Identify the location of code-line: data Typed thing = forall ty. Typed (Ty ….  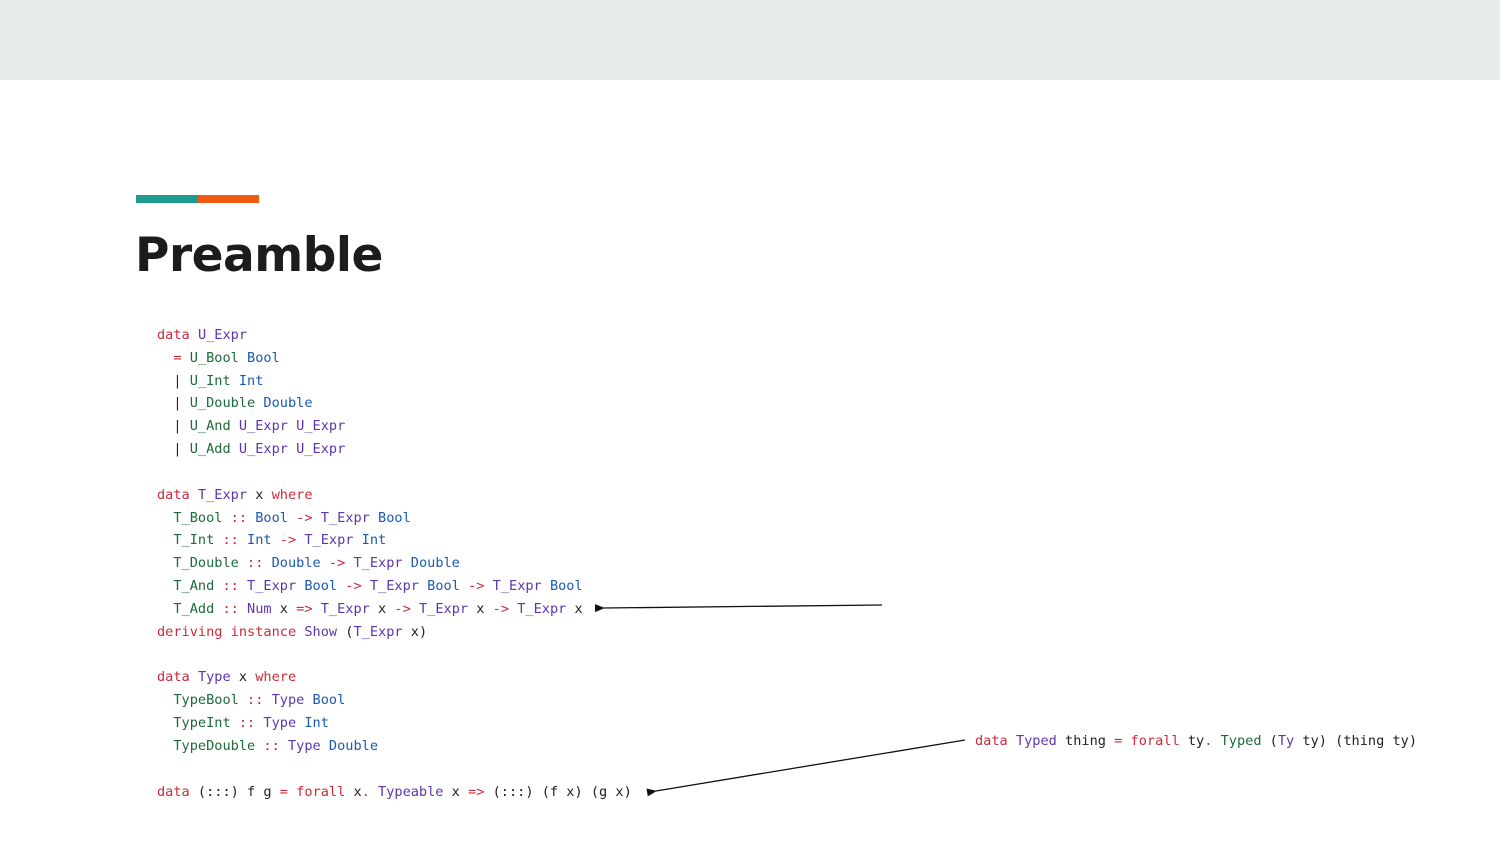
(1196, 741).